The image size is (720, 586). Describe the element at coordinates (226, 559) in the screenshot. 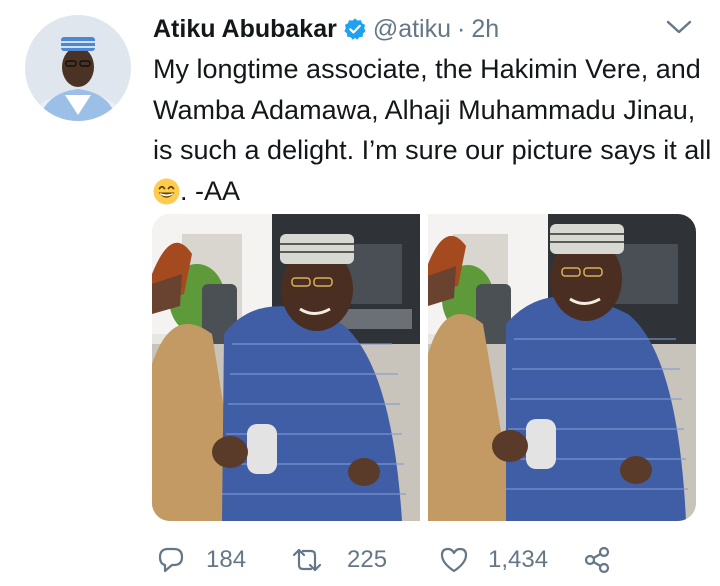

I see `reply-count: 184` at that location.